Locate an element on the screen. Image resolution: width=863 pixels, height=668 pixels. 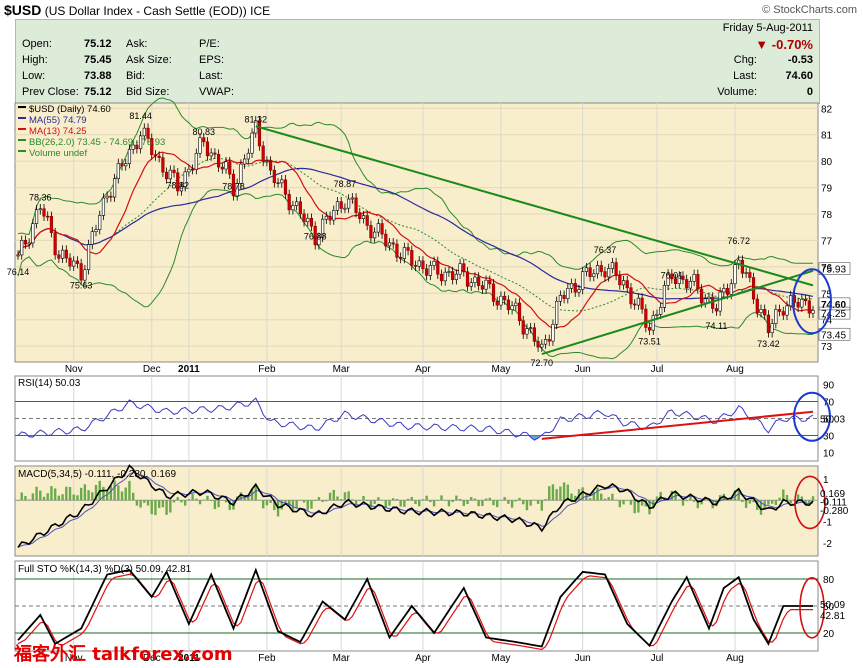
candle-icon is located at coordinates (22, 107).